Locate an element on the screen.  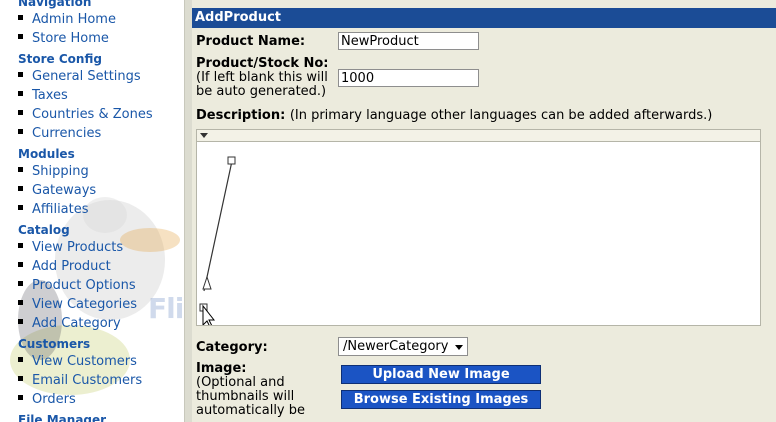
sidebar-item-label: Orders is located at coordinates (54, 399).